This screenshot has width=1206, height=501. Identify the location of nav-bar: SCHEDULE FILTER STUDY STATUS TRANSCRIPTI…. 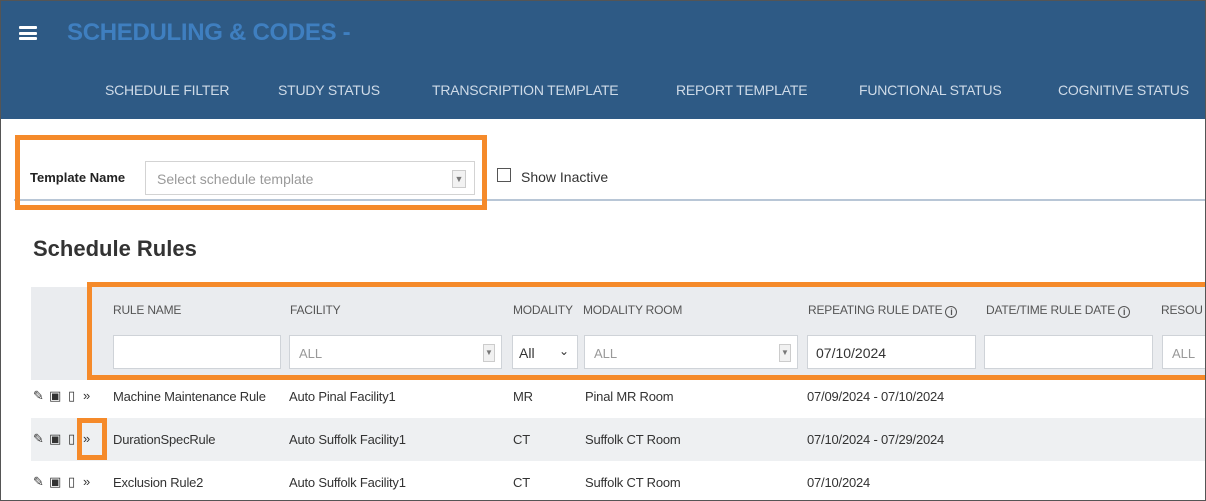
(603, 92).